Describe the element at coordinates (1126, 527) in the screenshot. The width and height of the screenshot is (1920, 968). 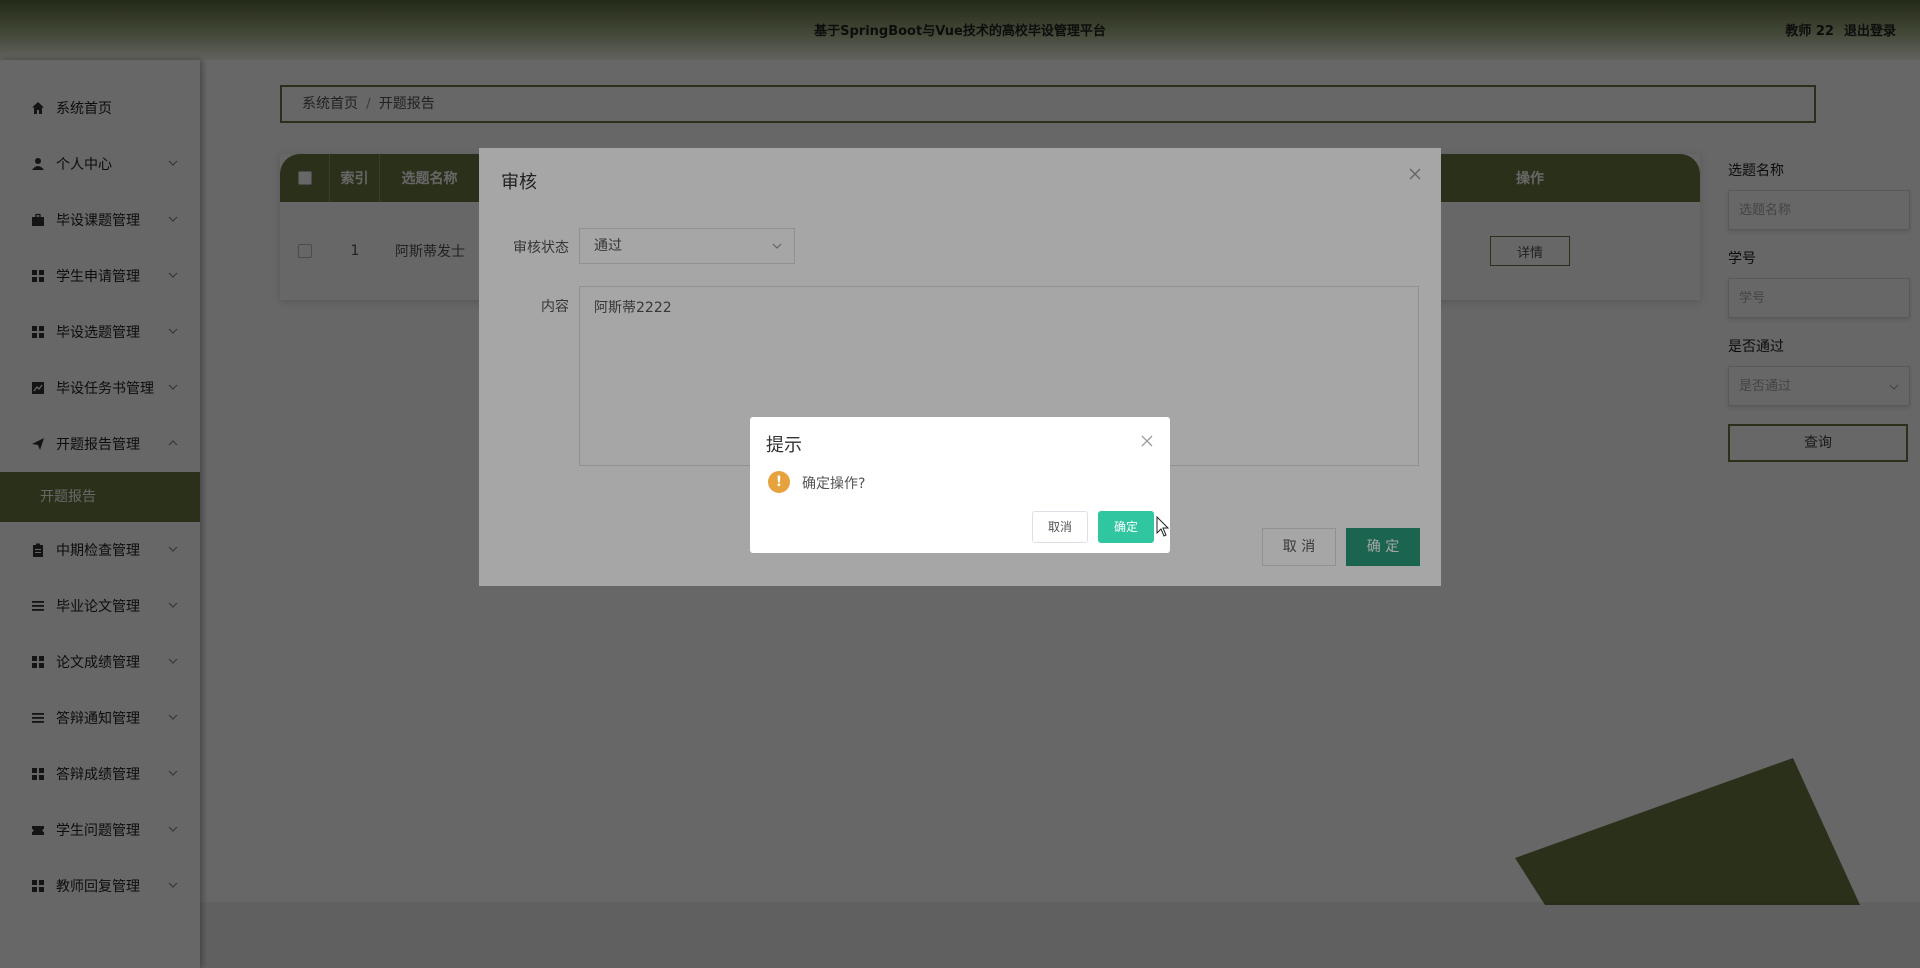
I see `message-ok-button: 确定` at that location.